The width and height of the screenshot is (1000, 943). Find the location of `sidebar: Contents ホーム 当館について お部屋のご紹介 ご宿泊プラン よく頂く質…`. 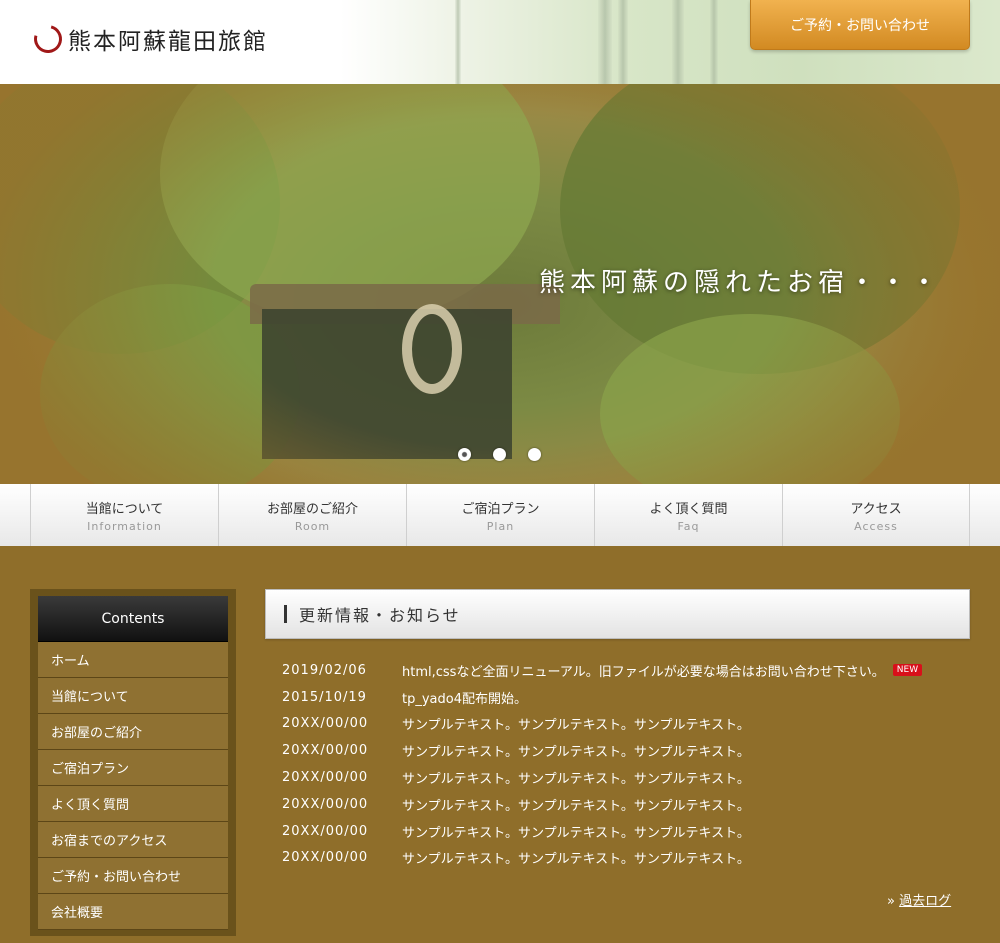

sidebar: Contents ホーム 当館について お部屋のご紹介 ご宿泊プラン よく頂く質… is located at coordinates (133, 762).